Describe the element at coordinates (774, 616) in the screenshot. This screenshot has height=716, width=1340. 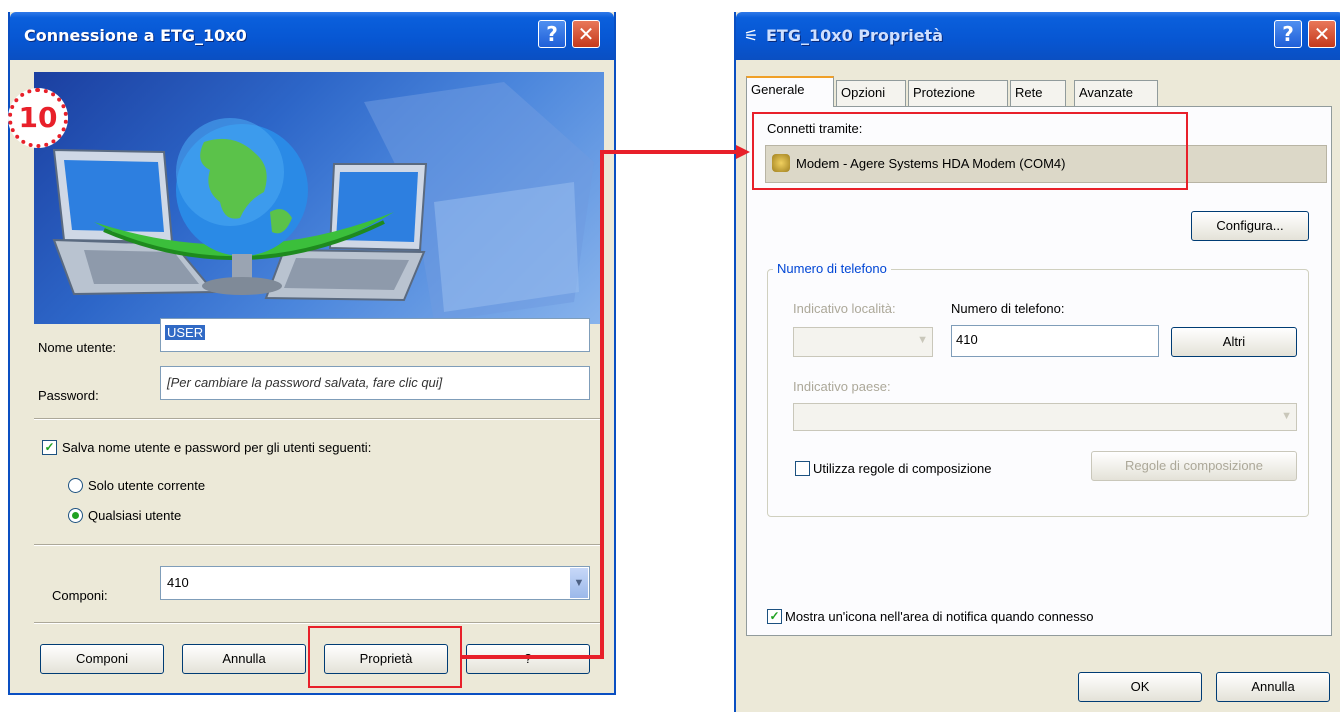
I see `show-icon-checkbox: ✓` at that location.